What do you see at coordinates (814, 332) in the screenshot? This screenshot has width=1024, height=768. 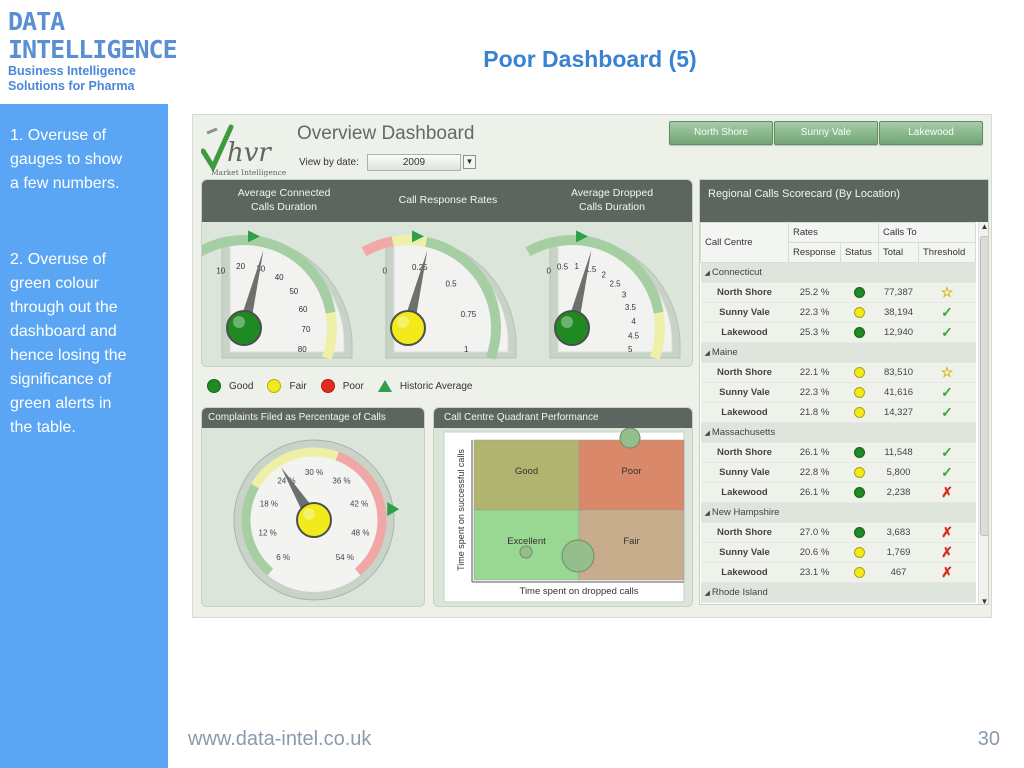 I see `cell-response: 25.3 %` at bounding box center [814, 332].